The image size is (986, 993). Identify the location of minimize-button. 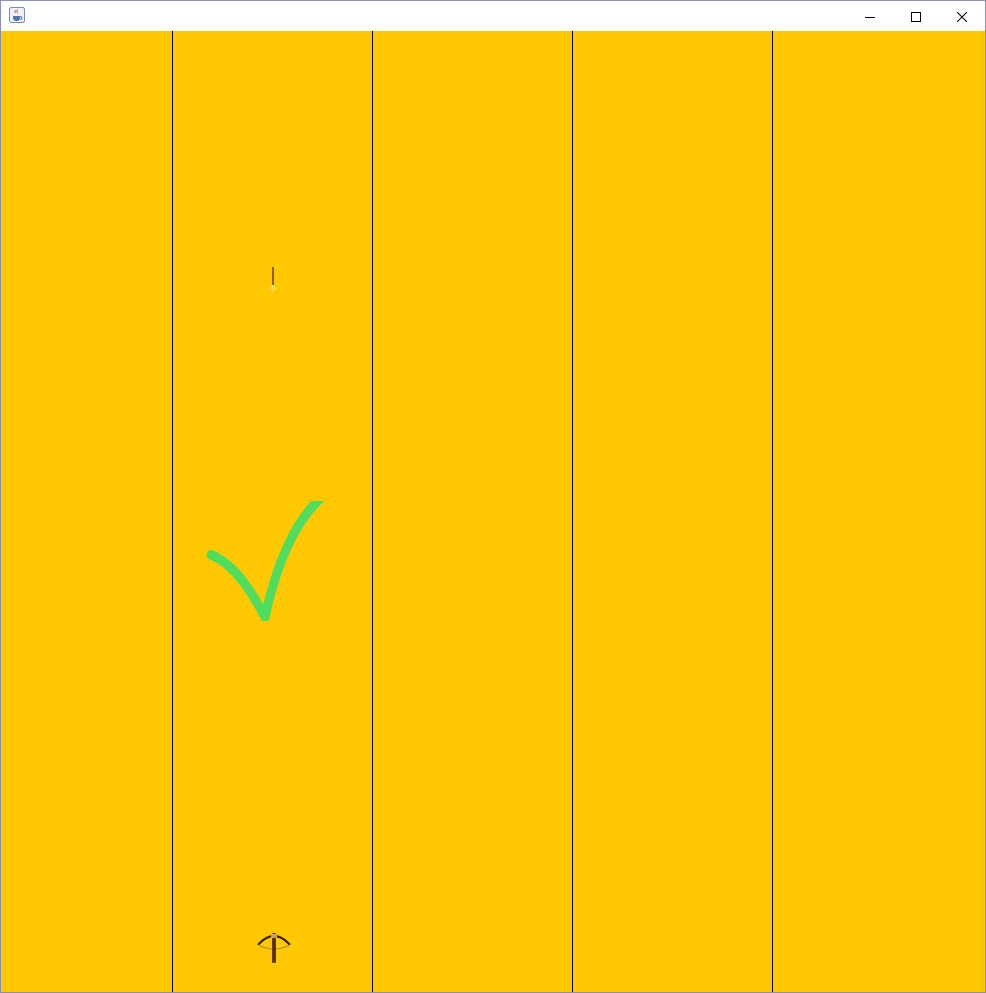
(870, 16).